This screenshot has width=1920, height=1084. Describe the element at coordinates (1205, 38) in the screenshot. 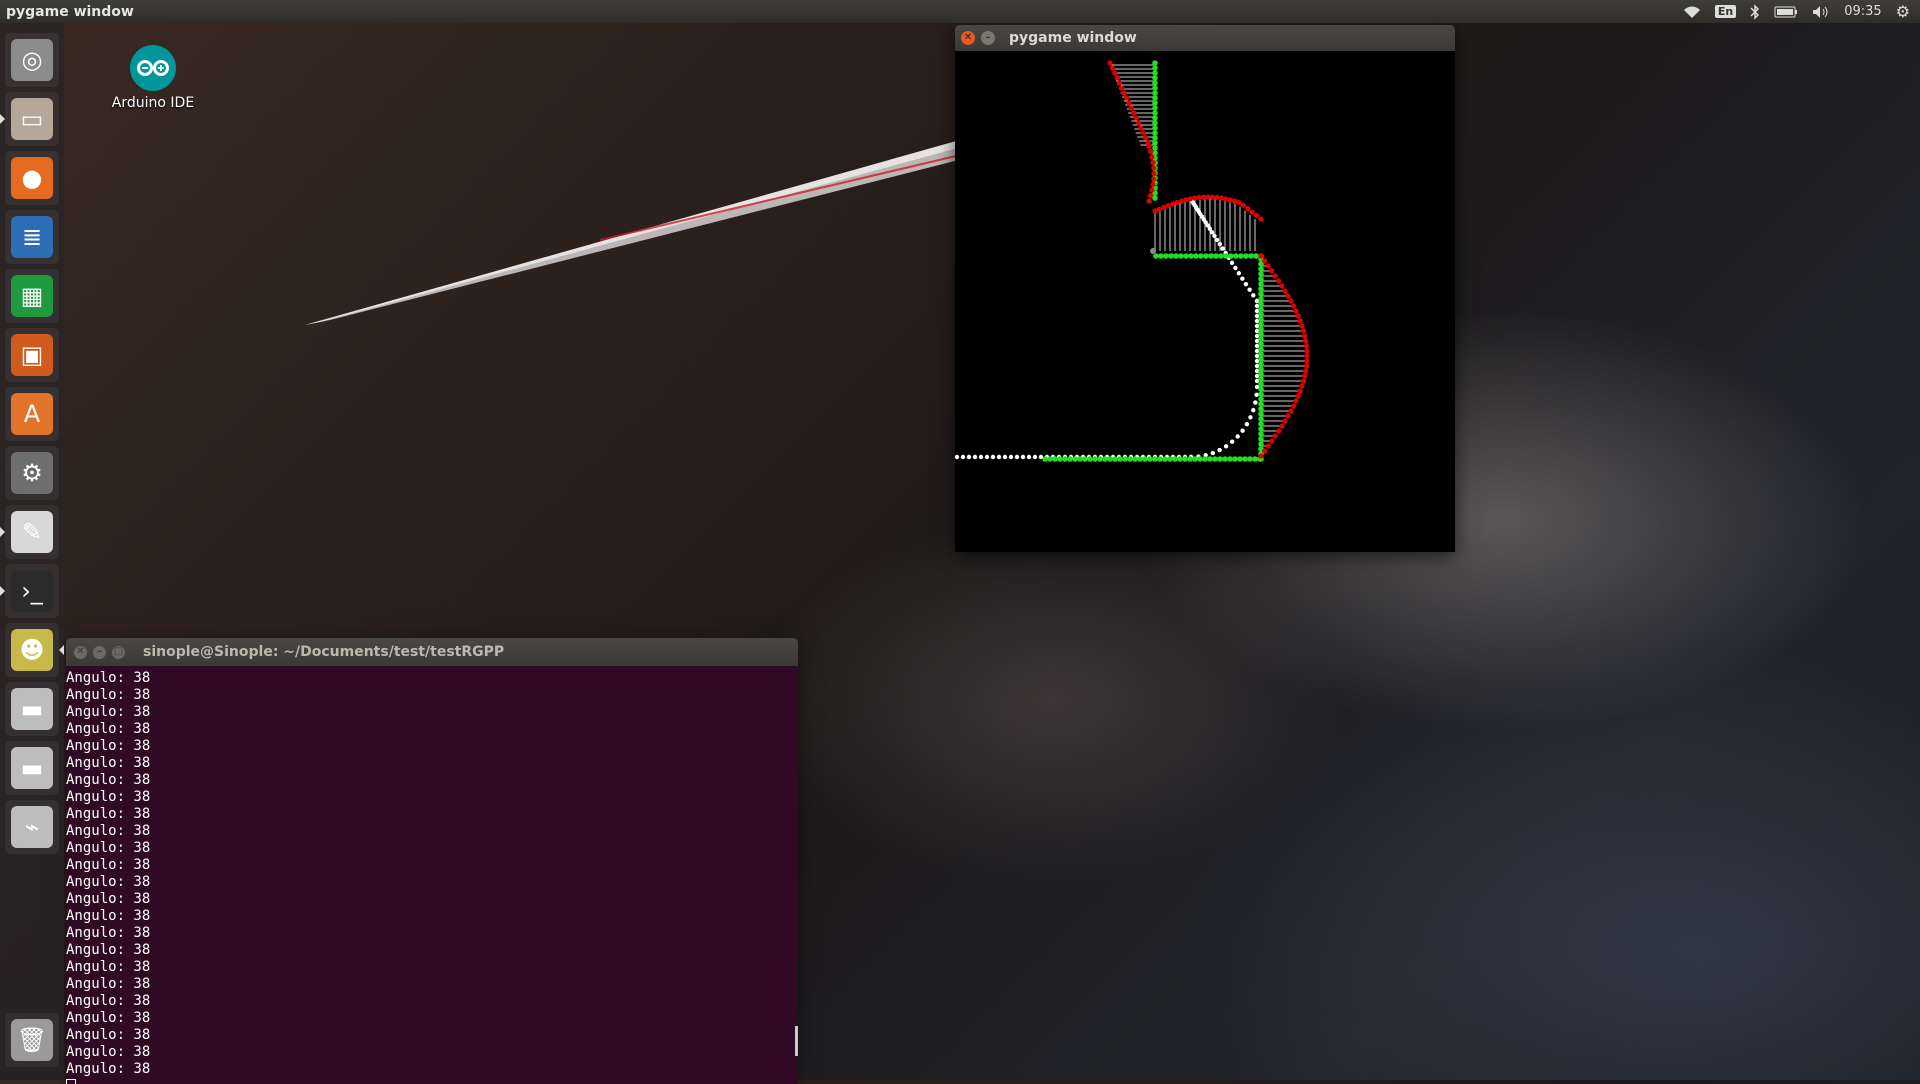

I see `pygame-window-titlebar: ✕ – pygame window` at that location.